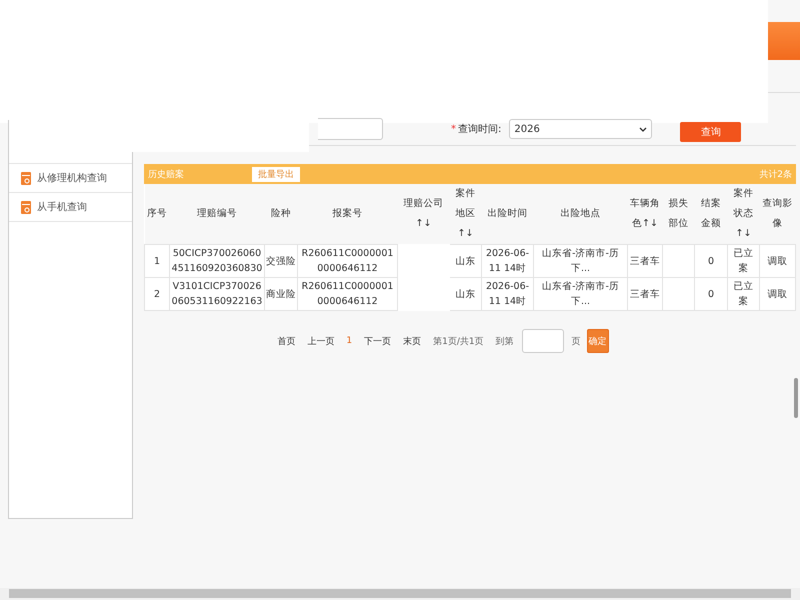 The height and width of the screenshot is (600, 800). I want to click on next-page-link: 下一页, so click(378, 341).